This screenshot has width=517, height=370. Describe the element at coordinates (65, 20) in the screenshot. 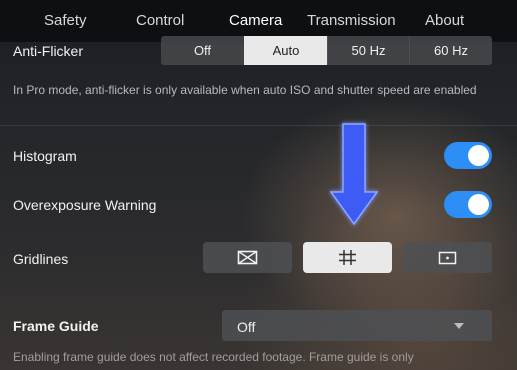

I see `tab-safety: Safety` at that location.